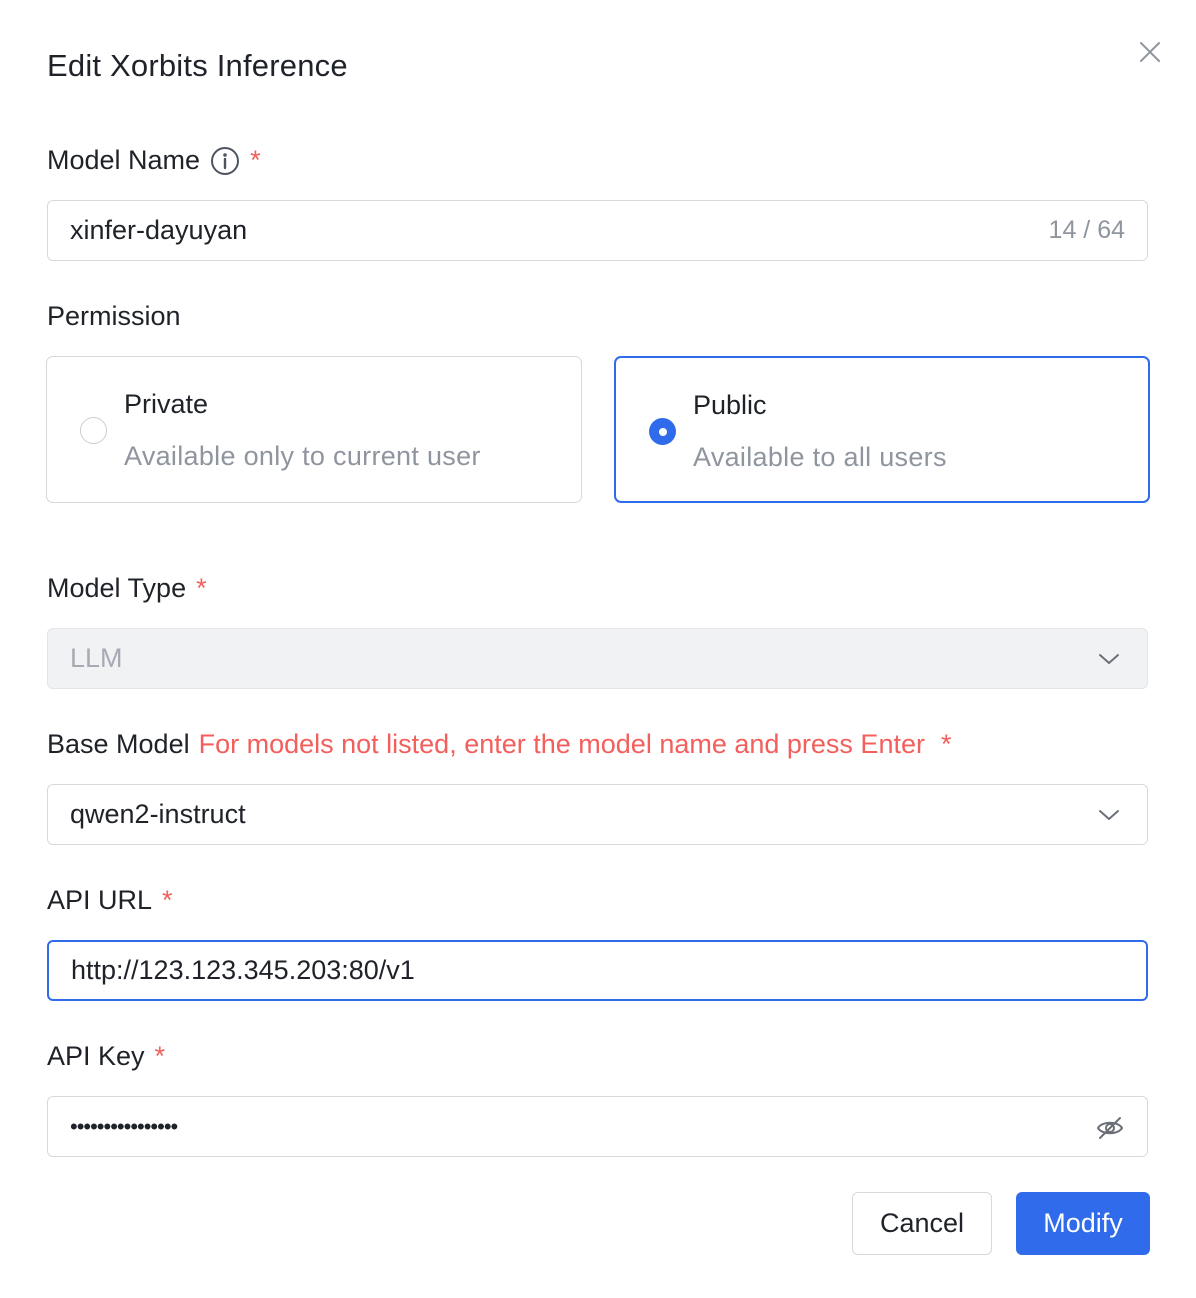 The height and width of the screenshot is (1298, 1196). I want to click on model-type-label-text: Model Type, so click(117, 588).